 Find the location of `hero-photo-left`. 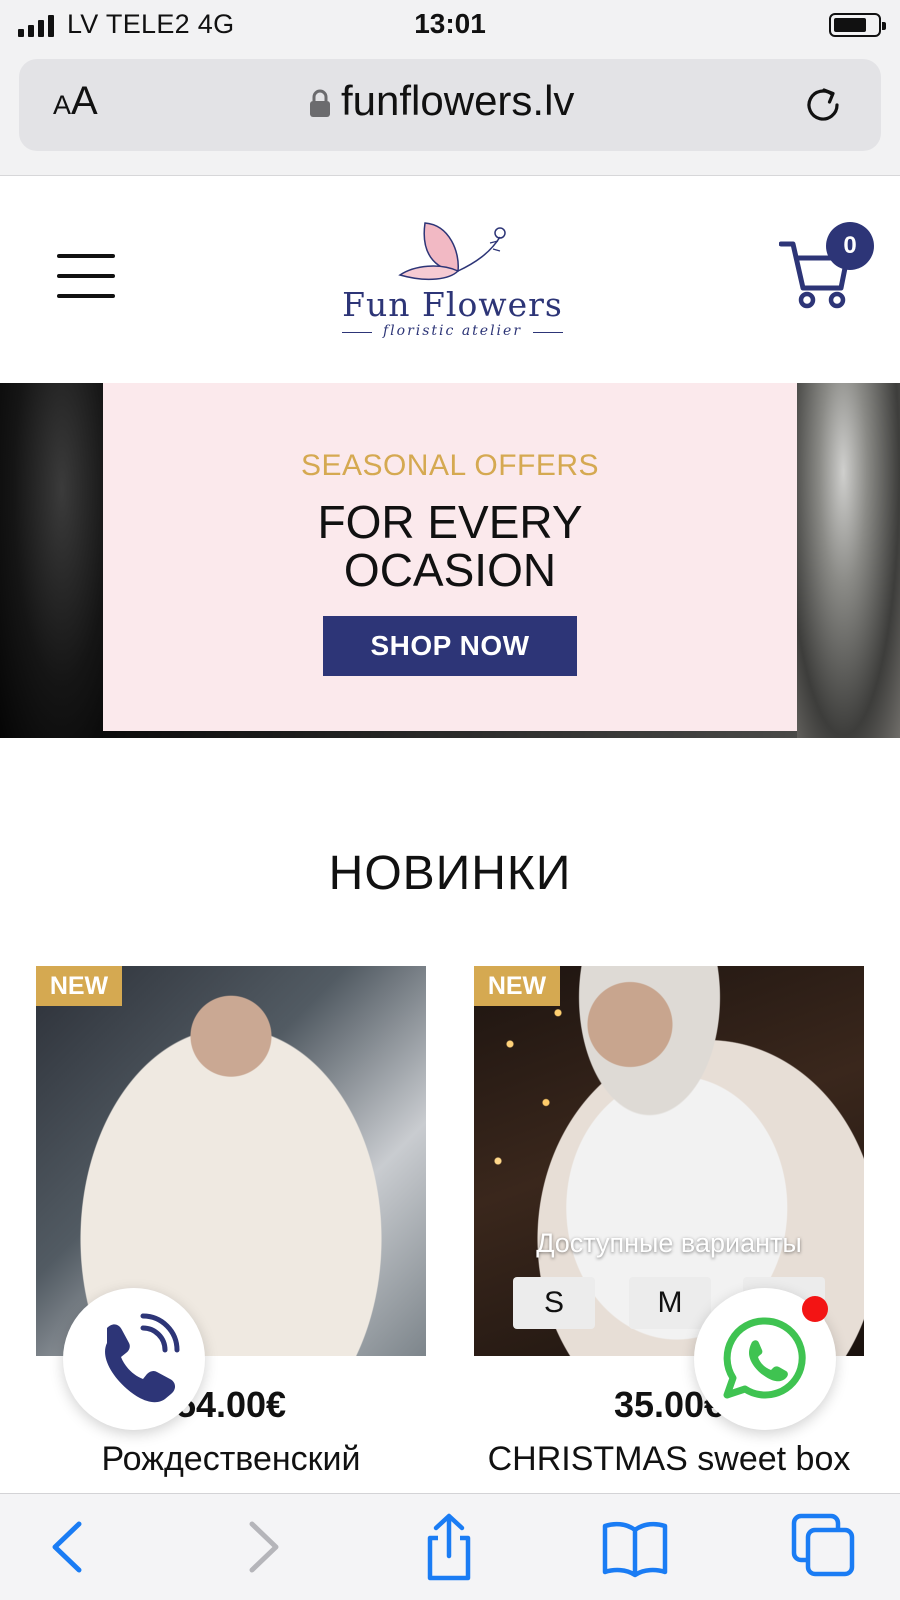

hero-photo-left is located at coordinates (51, 560).